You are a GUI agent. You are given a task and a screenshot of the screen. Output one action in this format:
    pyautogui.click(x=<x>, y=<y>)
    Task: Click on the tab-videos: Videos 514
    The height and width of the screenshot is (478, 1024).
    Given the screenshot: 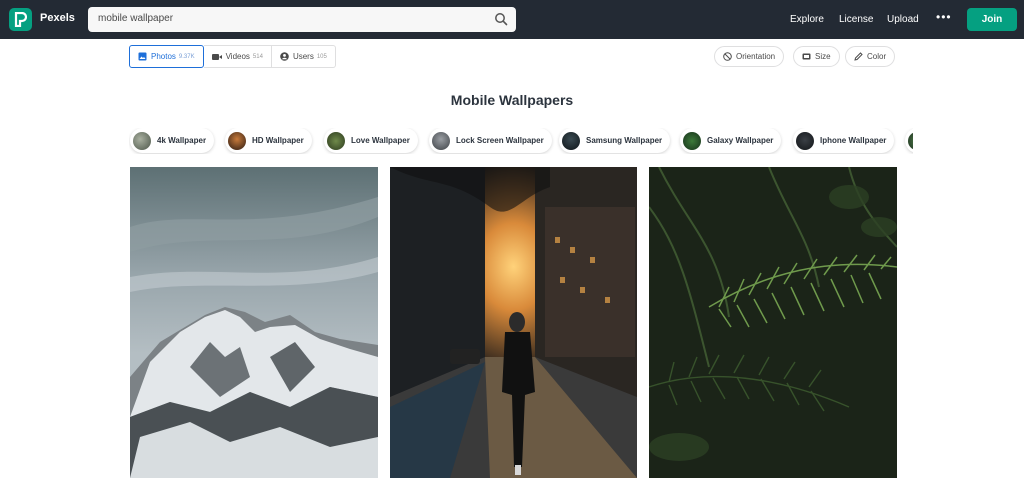 What is the action you would take?
    pyautogui.click(x=237, y=56)
    